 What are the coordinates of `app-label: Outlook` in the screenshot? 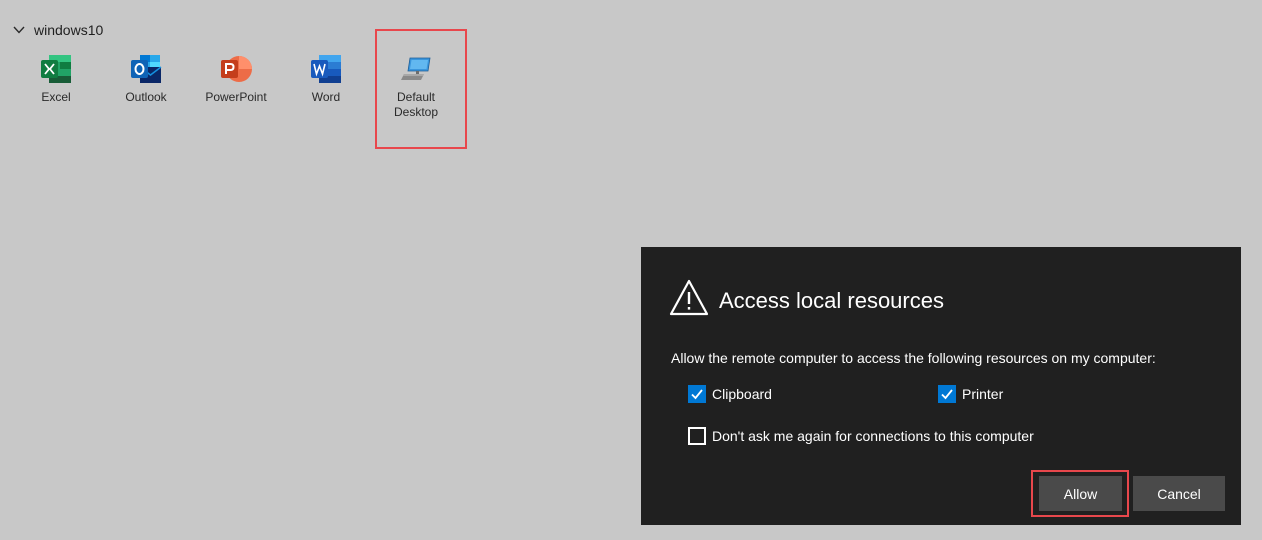 It's located at (146, 97).